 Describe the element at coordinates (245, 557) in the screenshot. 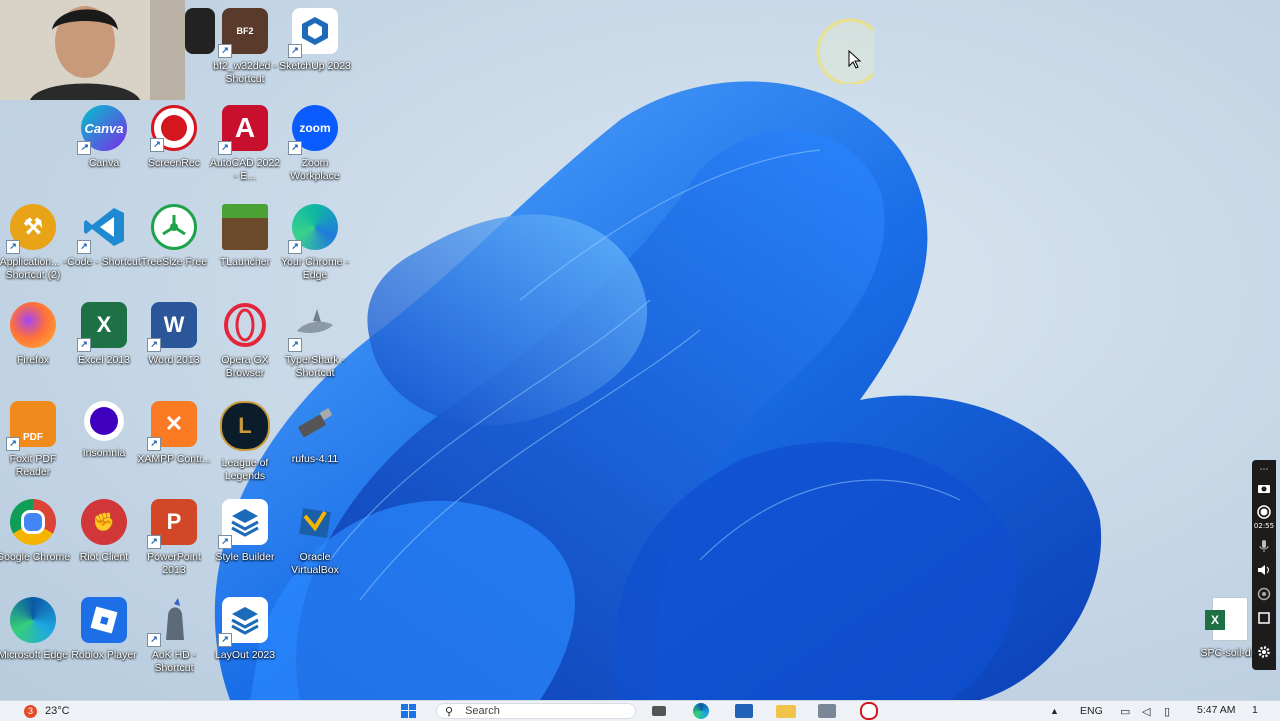

I see `desktop-icon-label: Style Builder` at that location.